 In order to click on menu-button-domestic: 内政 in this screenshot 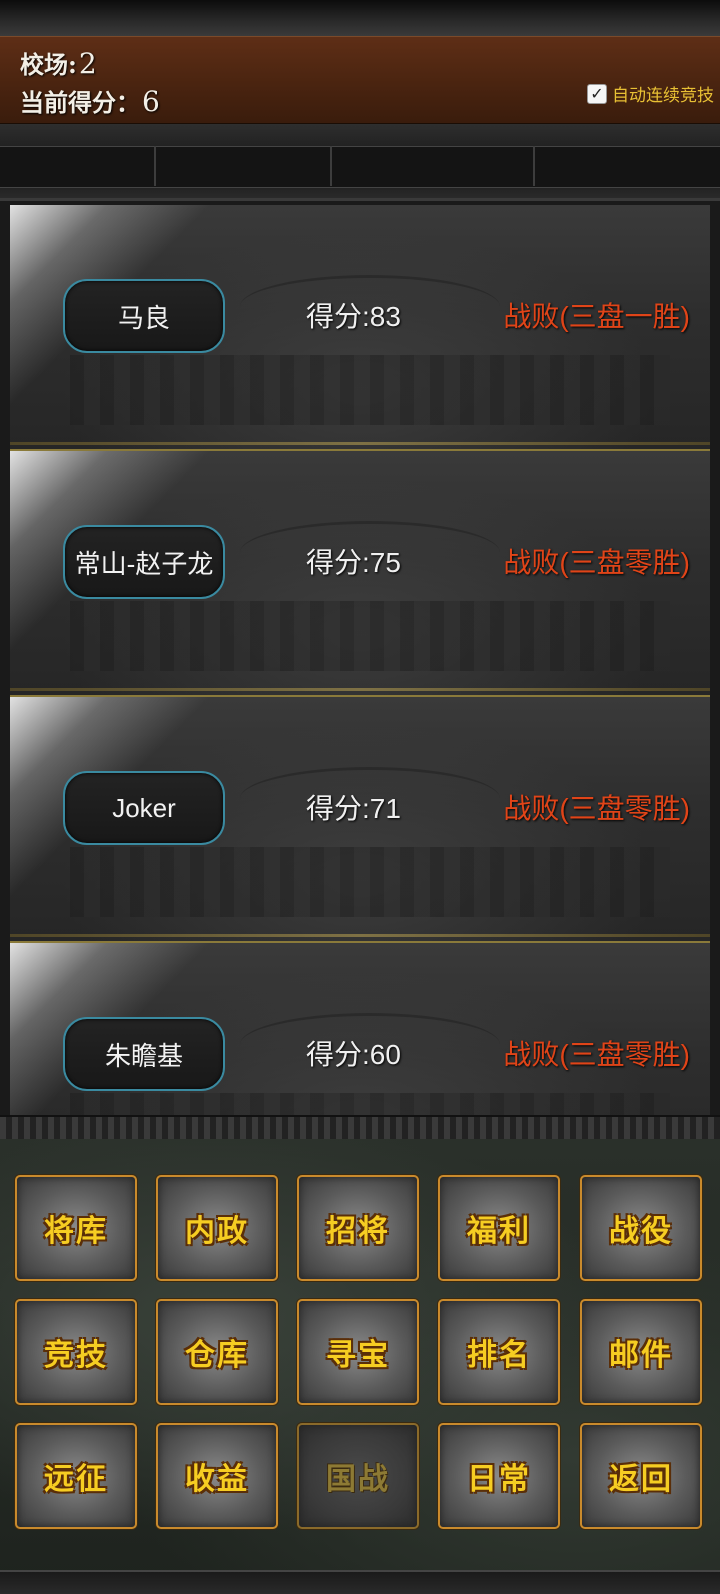, I will do `click(217, 1228)`.